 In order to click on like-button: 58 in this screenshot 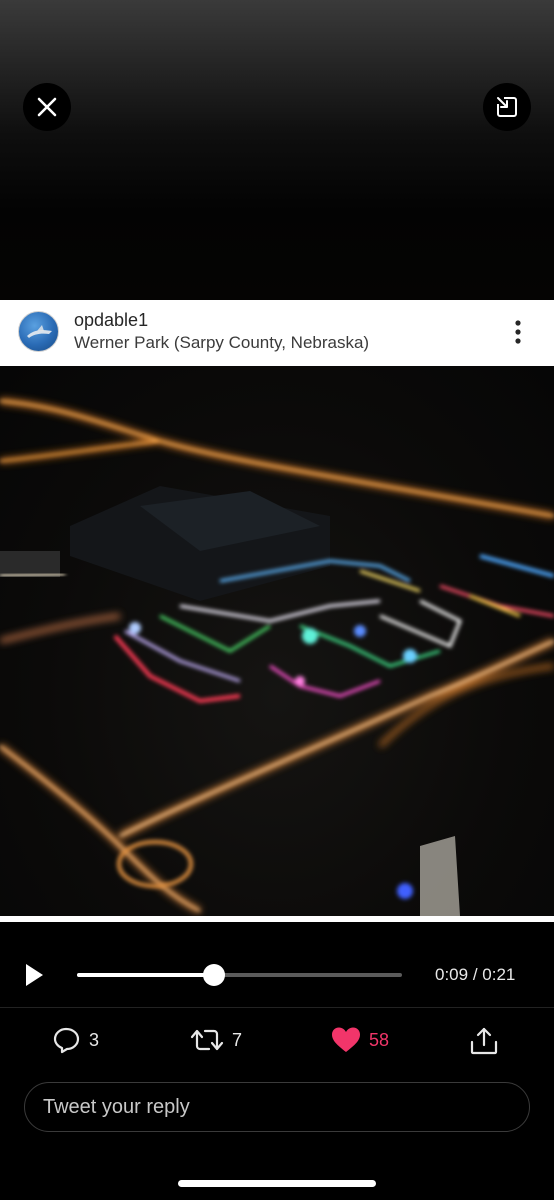, I will do `click(360, 1040)`.